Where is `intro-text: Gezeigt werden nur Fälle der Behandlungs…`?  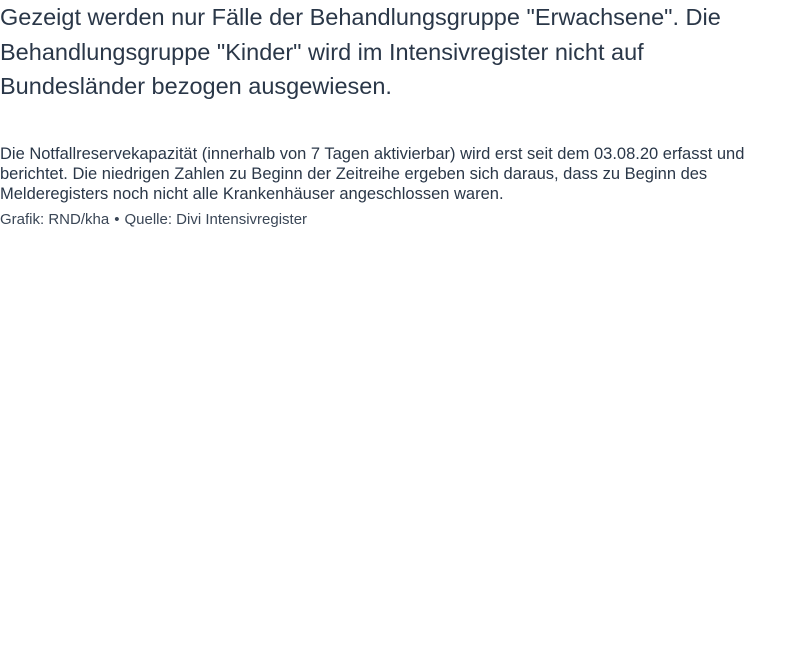 intro-text: Gezeigt werden nur Fälle der Behandlungs… is located at coordinates (360, 51).